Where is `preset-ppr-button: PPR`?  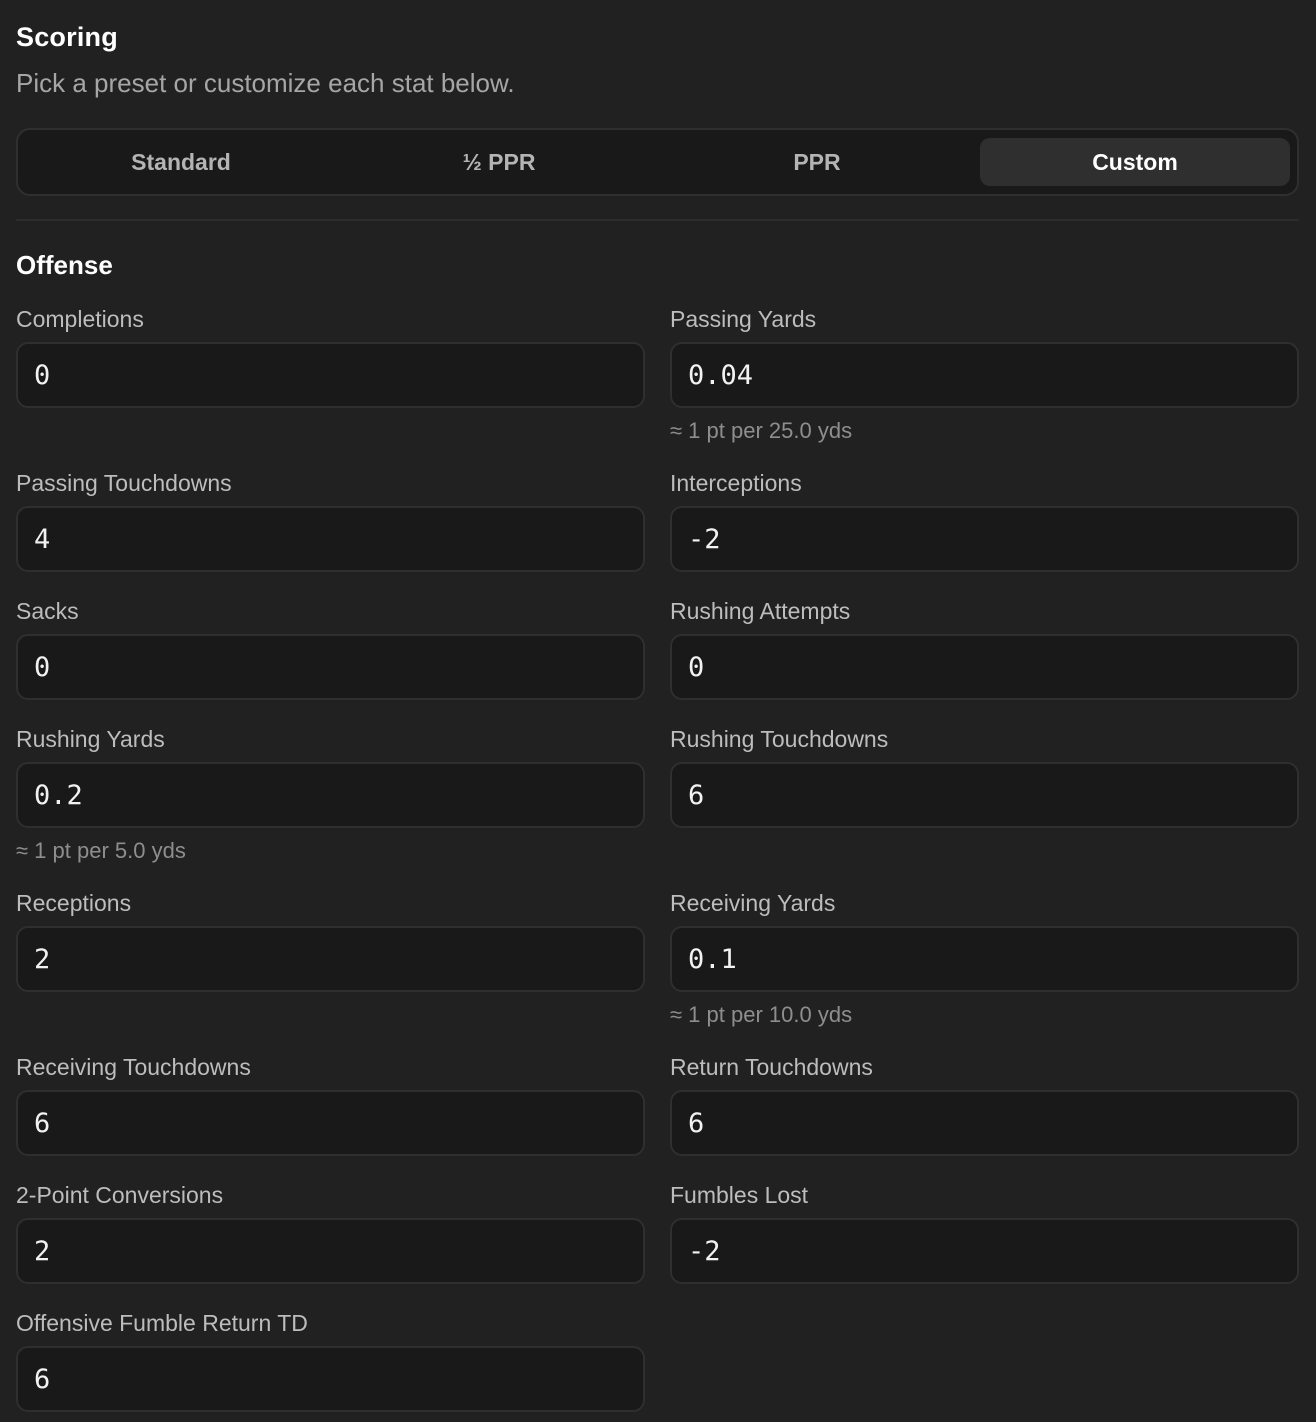
preset-ppr-button: PPR is located at coordinates (817, 162).